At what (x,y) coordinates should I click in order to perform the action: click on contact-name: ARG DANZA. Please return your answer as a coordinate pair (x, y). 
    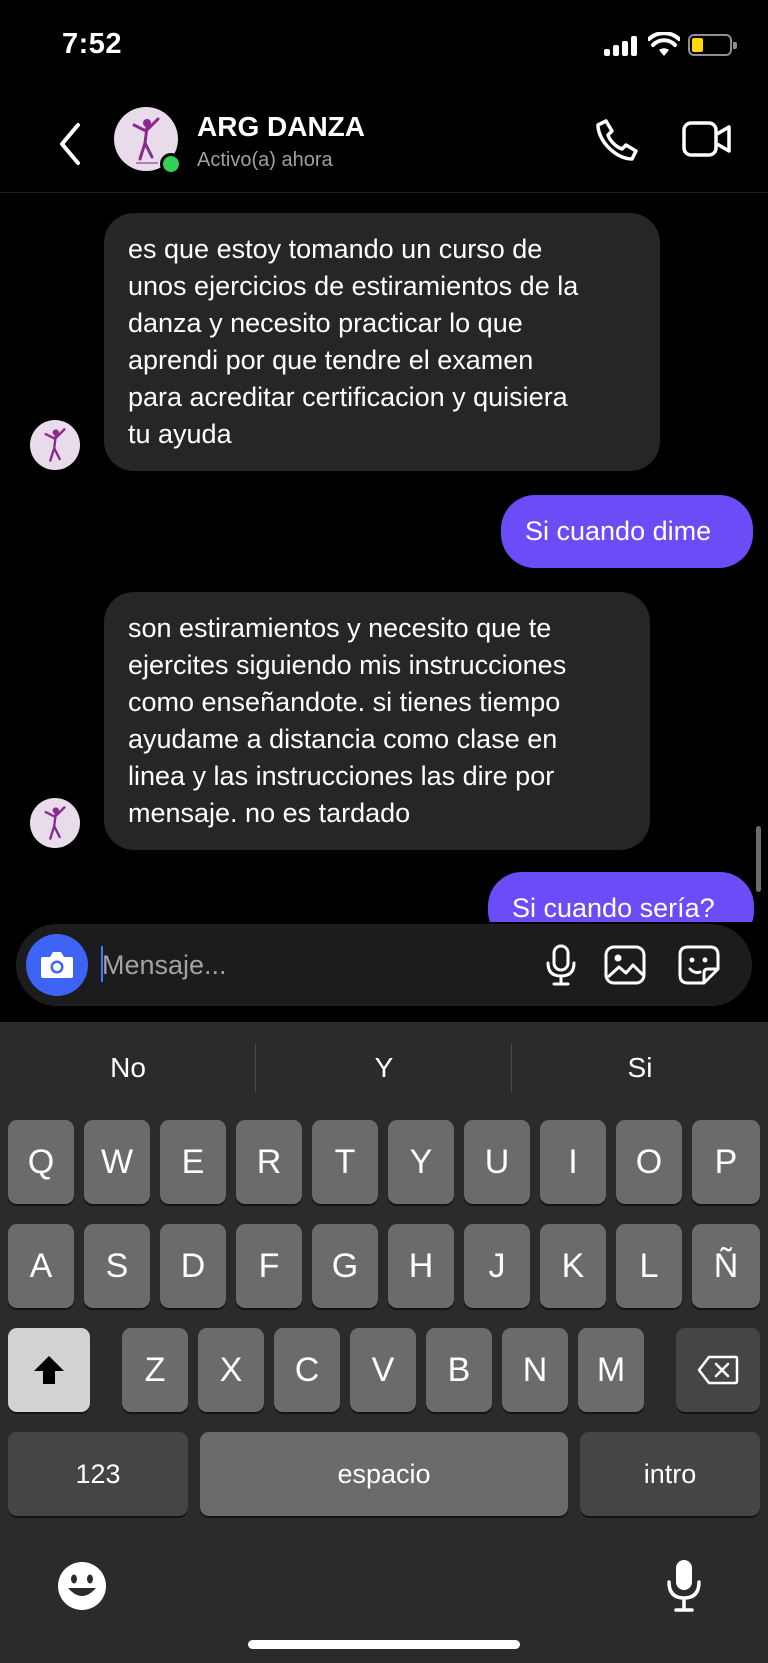
    Looking at the image, I should click on (281, 127).